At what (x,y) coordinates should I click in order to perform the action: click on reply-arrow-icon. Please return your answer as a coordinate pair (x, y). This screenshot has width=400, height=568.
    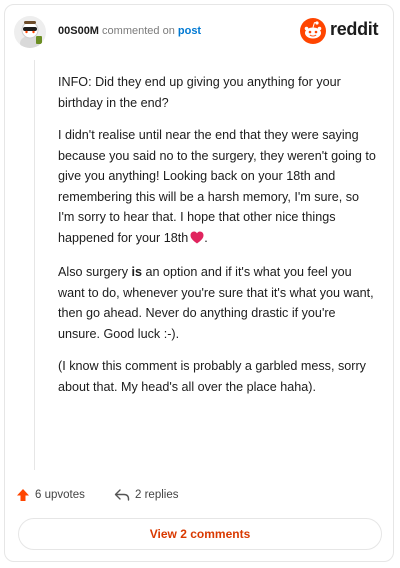
    Looking at the image, I should click on (122, 495).